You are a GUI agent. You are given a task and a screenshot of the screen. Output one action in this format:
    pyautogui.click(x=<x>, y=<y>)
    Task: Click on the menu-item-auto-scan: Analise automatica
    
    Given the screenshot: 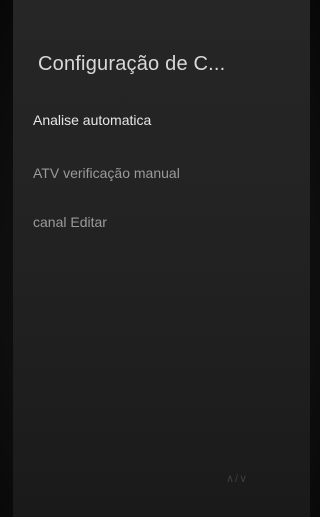 What is the action you would take?
    pyautogui.click(x=92, y=120)
    